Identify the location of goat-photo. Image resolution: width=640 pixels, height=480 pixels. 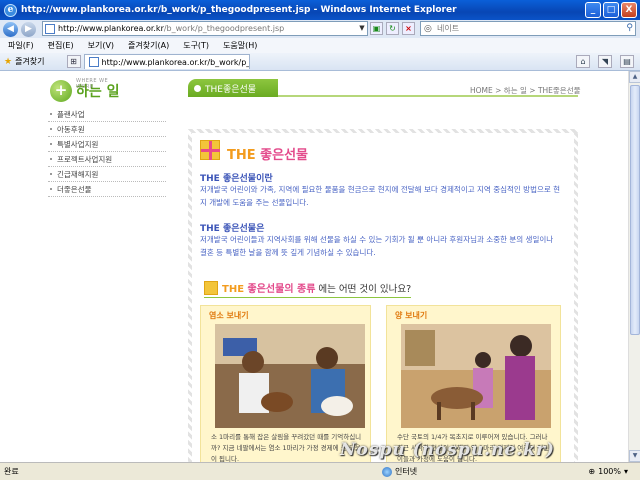
(290, 376).